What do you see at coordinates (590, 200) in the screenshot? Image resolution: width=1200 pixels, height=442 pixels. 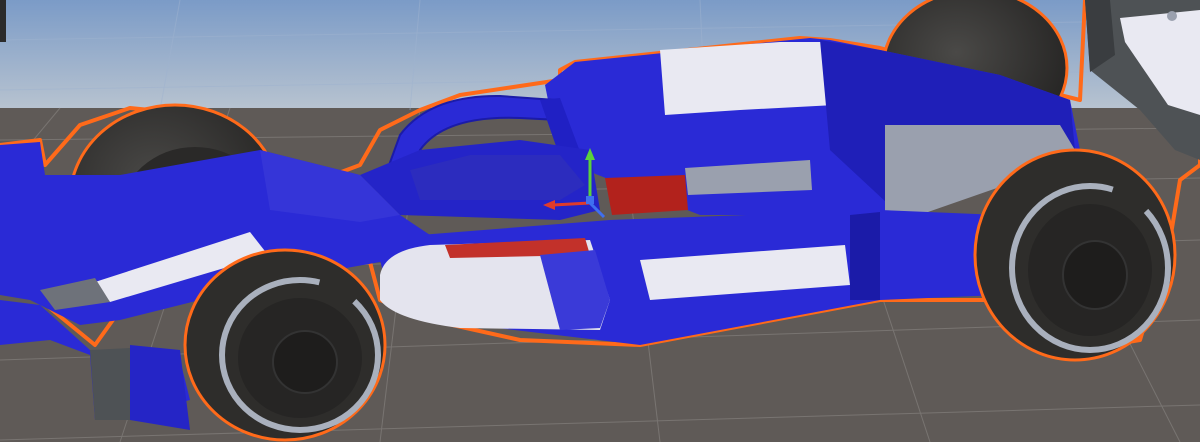 I see `gizmo-center-handle` at bounding box center [590, 200].